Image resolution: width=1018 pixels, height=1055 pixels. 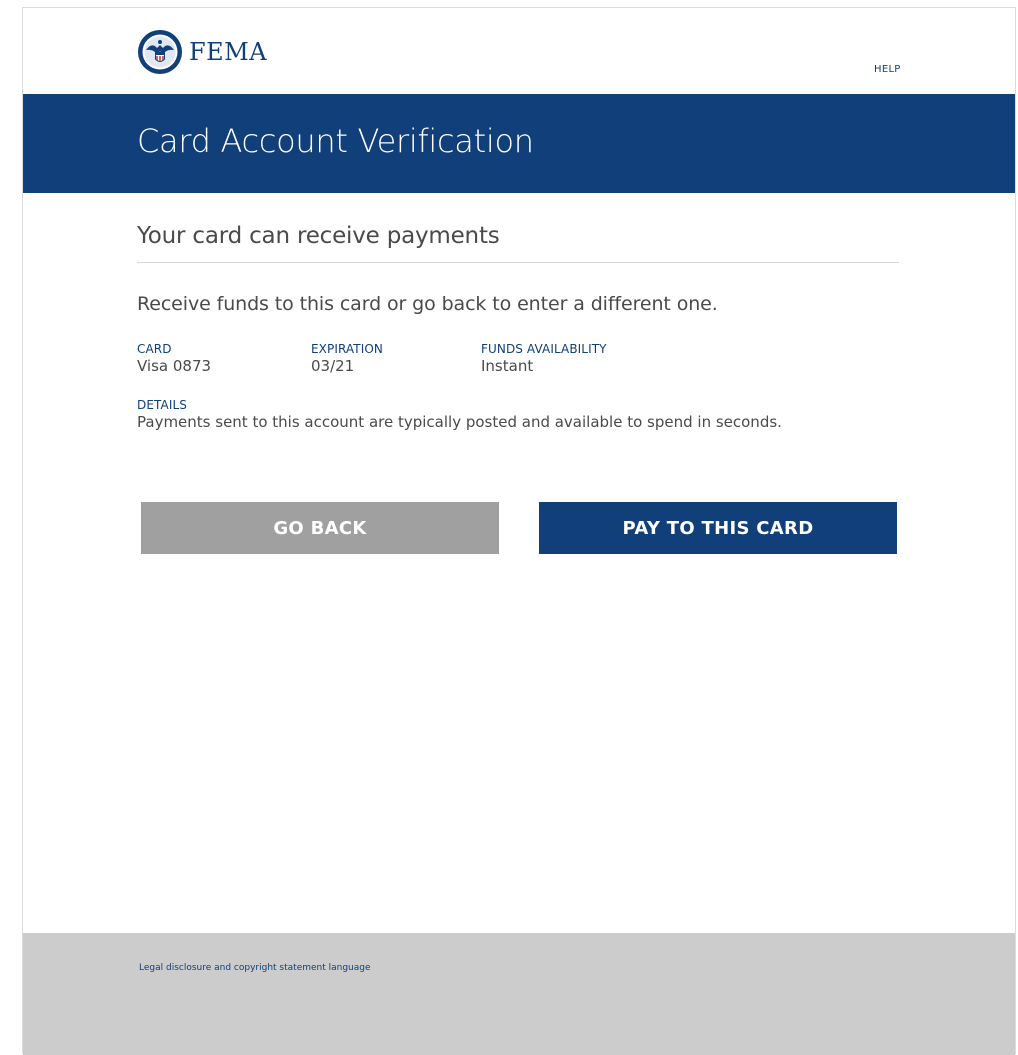 I want to click on fema-logo: FEMA, so click(x=202, y=52).